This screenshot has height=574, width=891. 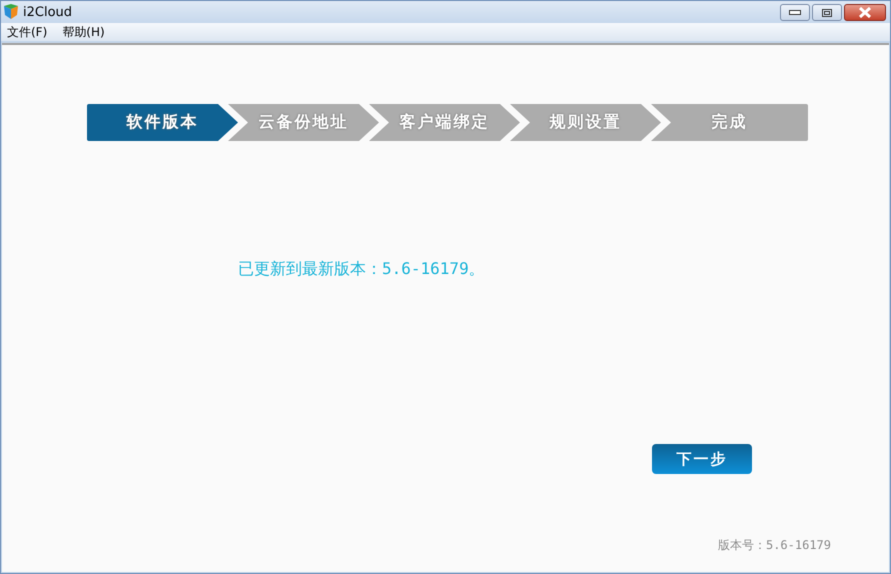 I want to click on minimize-button, so click(x=795, y=12).